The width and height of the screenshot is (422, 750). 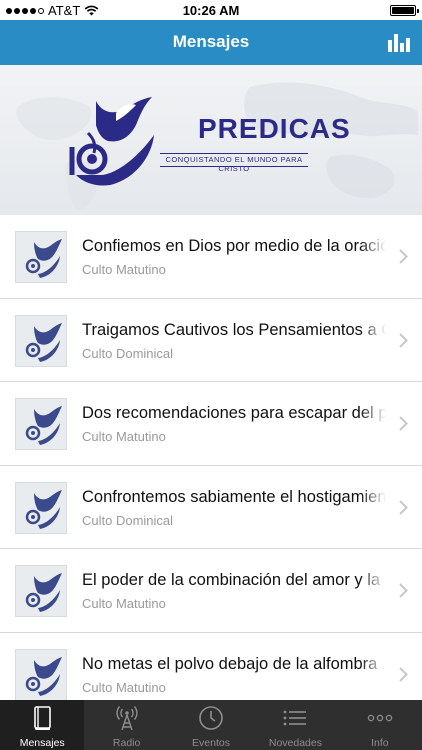 I want to click on message-title: Confrontemos sabiamente el hostigamiento, so click(x=234, y=497).